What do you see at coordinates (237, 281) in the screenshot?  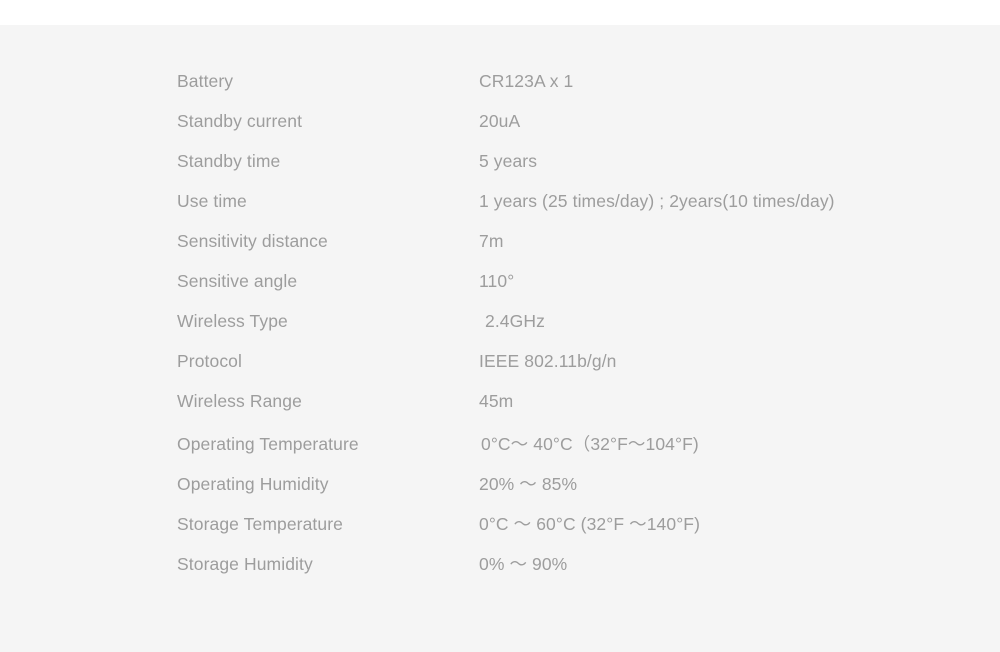 I see `spec-label: Sensitive angle` at bounding box center [237, 281].